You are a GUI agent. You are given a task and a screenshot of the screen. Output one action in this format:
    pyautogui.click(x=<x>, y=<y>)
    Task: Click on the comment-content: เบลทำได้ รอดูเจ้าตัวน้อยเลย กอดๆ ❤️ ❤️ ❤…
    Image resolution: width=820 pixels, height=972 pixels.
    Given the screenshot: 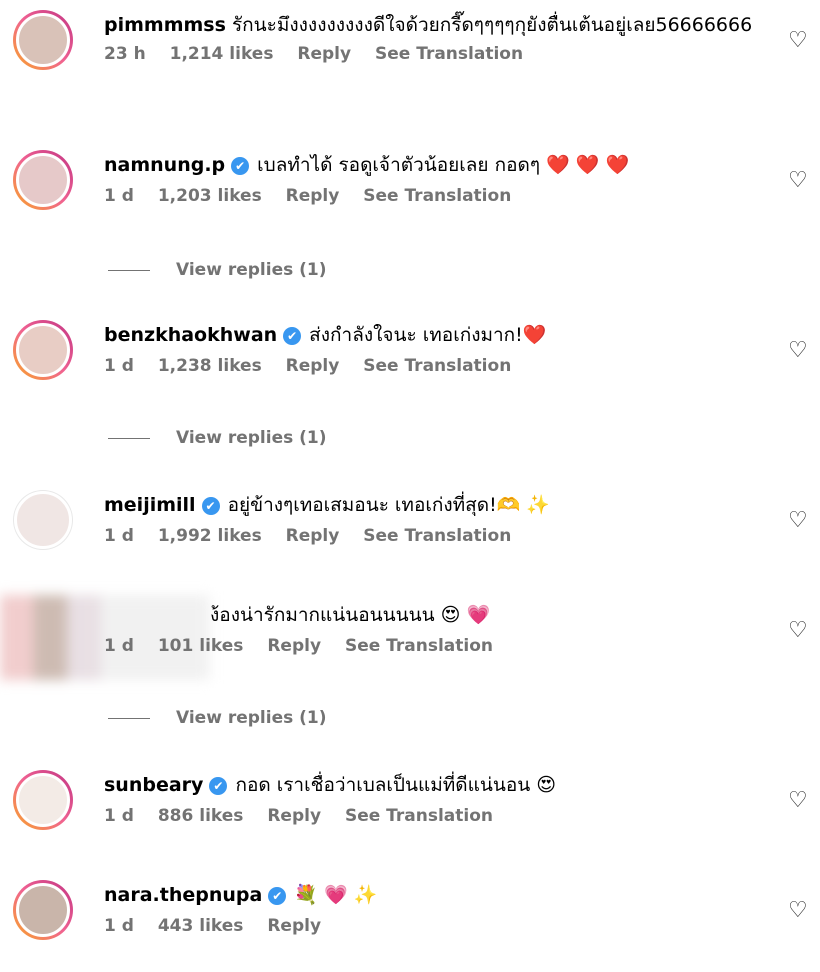 What is the action you would take?
    pyautogui.click(x=443, y=165)
    